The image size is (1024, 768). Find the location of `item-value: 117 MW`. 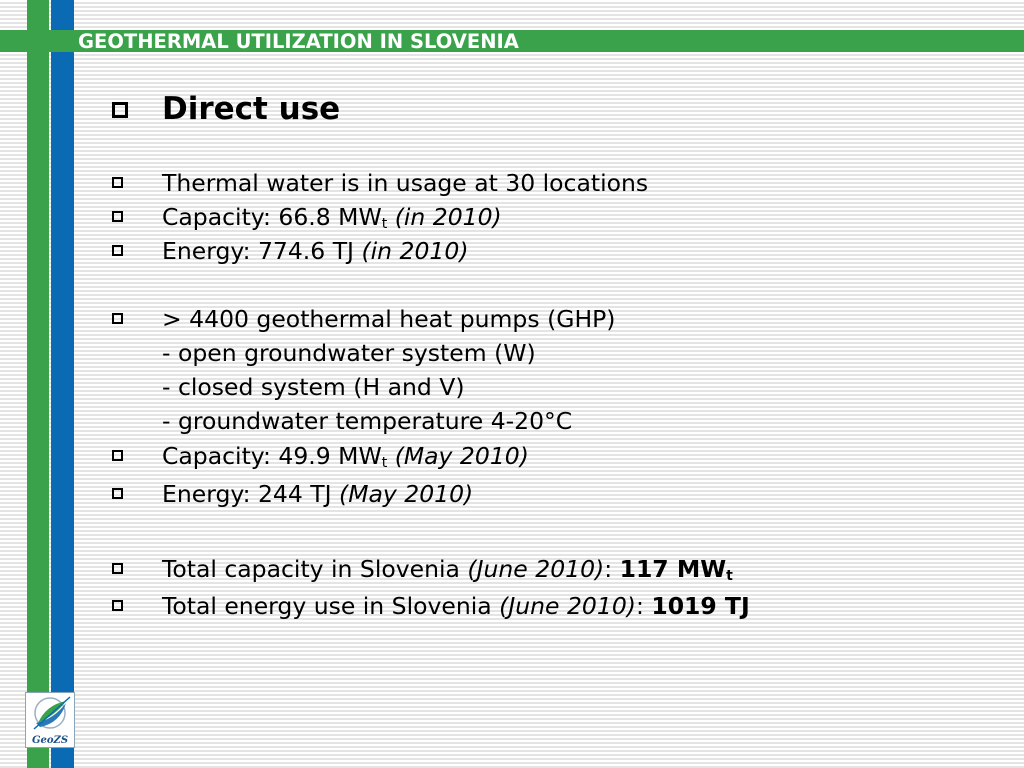

item-value: 117 MW is located at coordinates (673, 569).